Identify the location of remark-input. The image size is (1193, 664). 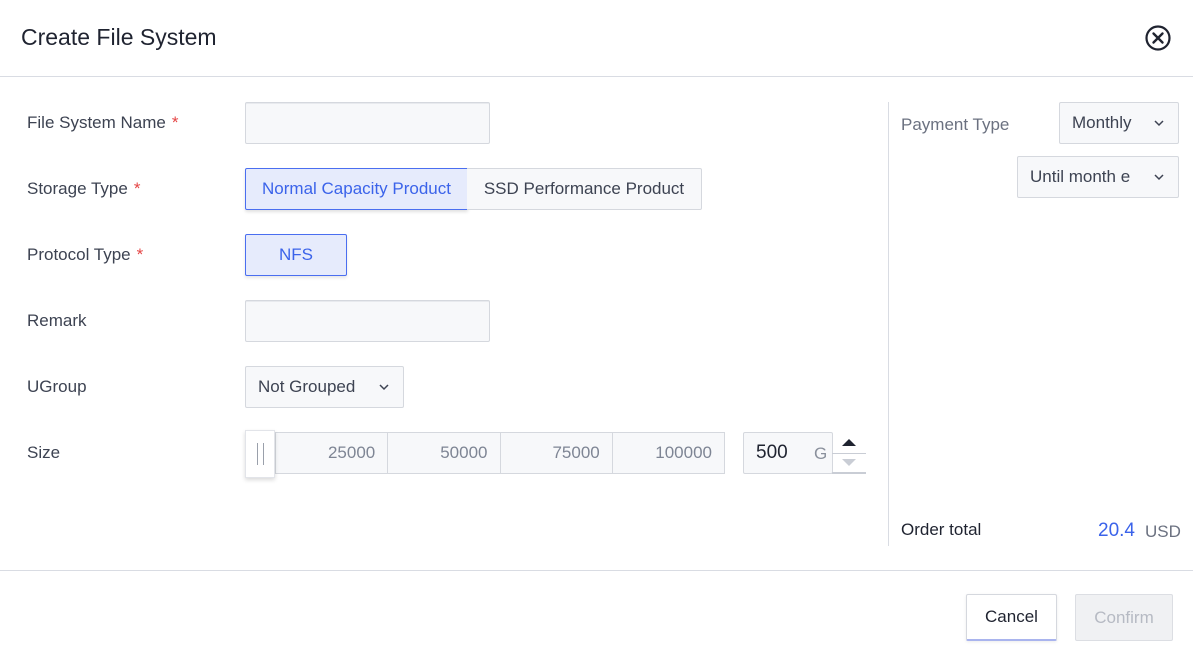
(367, 321).